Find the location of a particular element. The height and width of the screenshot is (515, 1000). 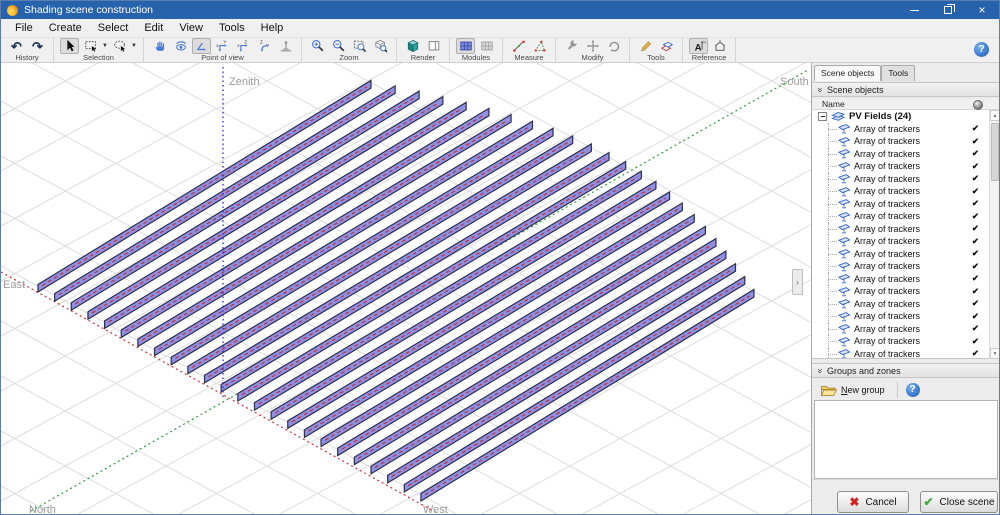

elevation-view-button is located at coordinates (285, 46).